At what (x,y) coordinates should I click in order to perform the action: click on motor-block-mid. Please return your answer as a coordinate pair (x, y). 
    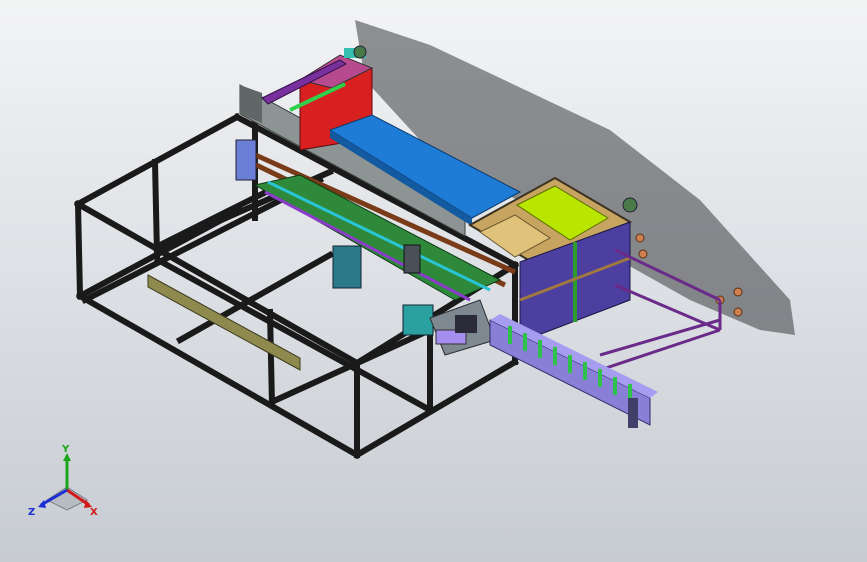
    Looking at the image, I should click on (347, 267).